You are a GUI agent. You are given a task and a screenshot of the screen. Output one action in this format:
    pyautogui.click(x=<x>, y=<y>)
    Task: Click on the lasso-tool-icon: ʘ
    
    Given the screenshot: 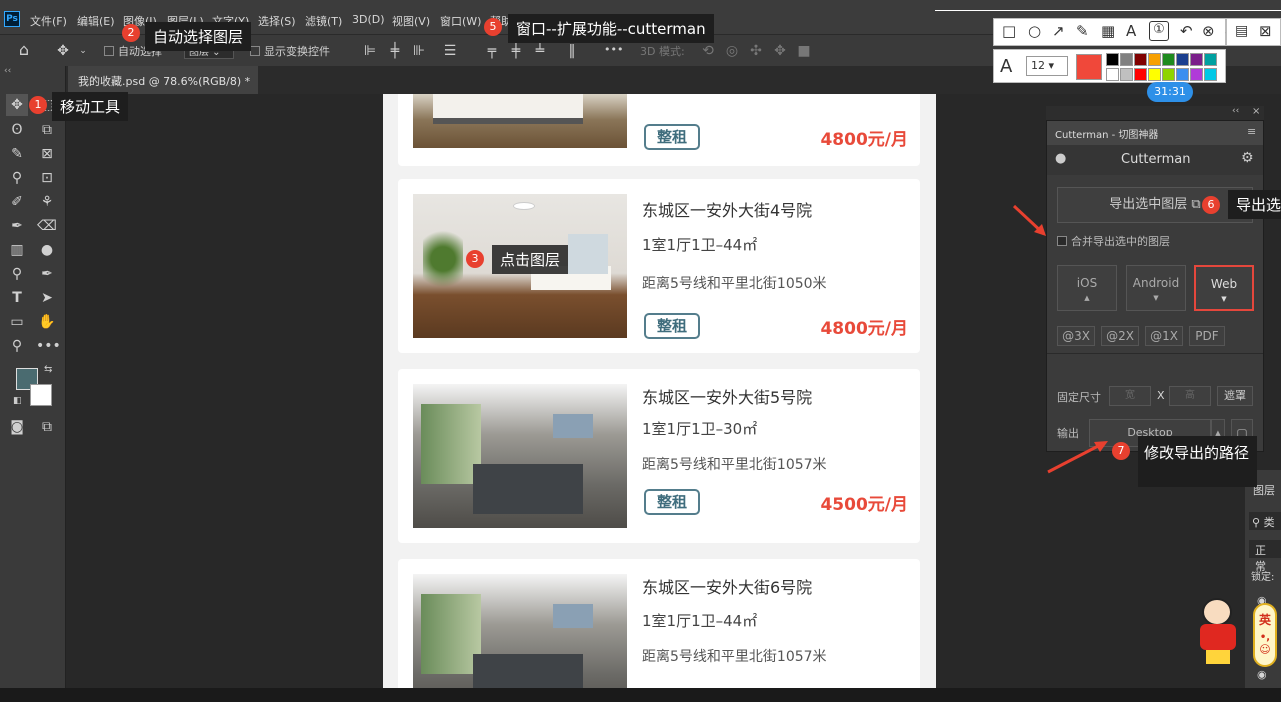 What is the action you would take?
    pyautogui.click(x=17, y=130)
    